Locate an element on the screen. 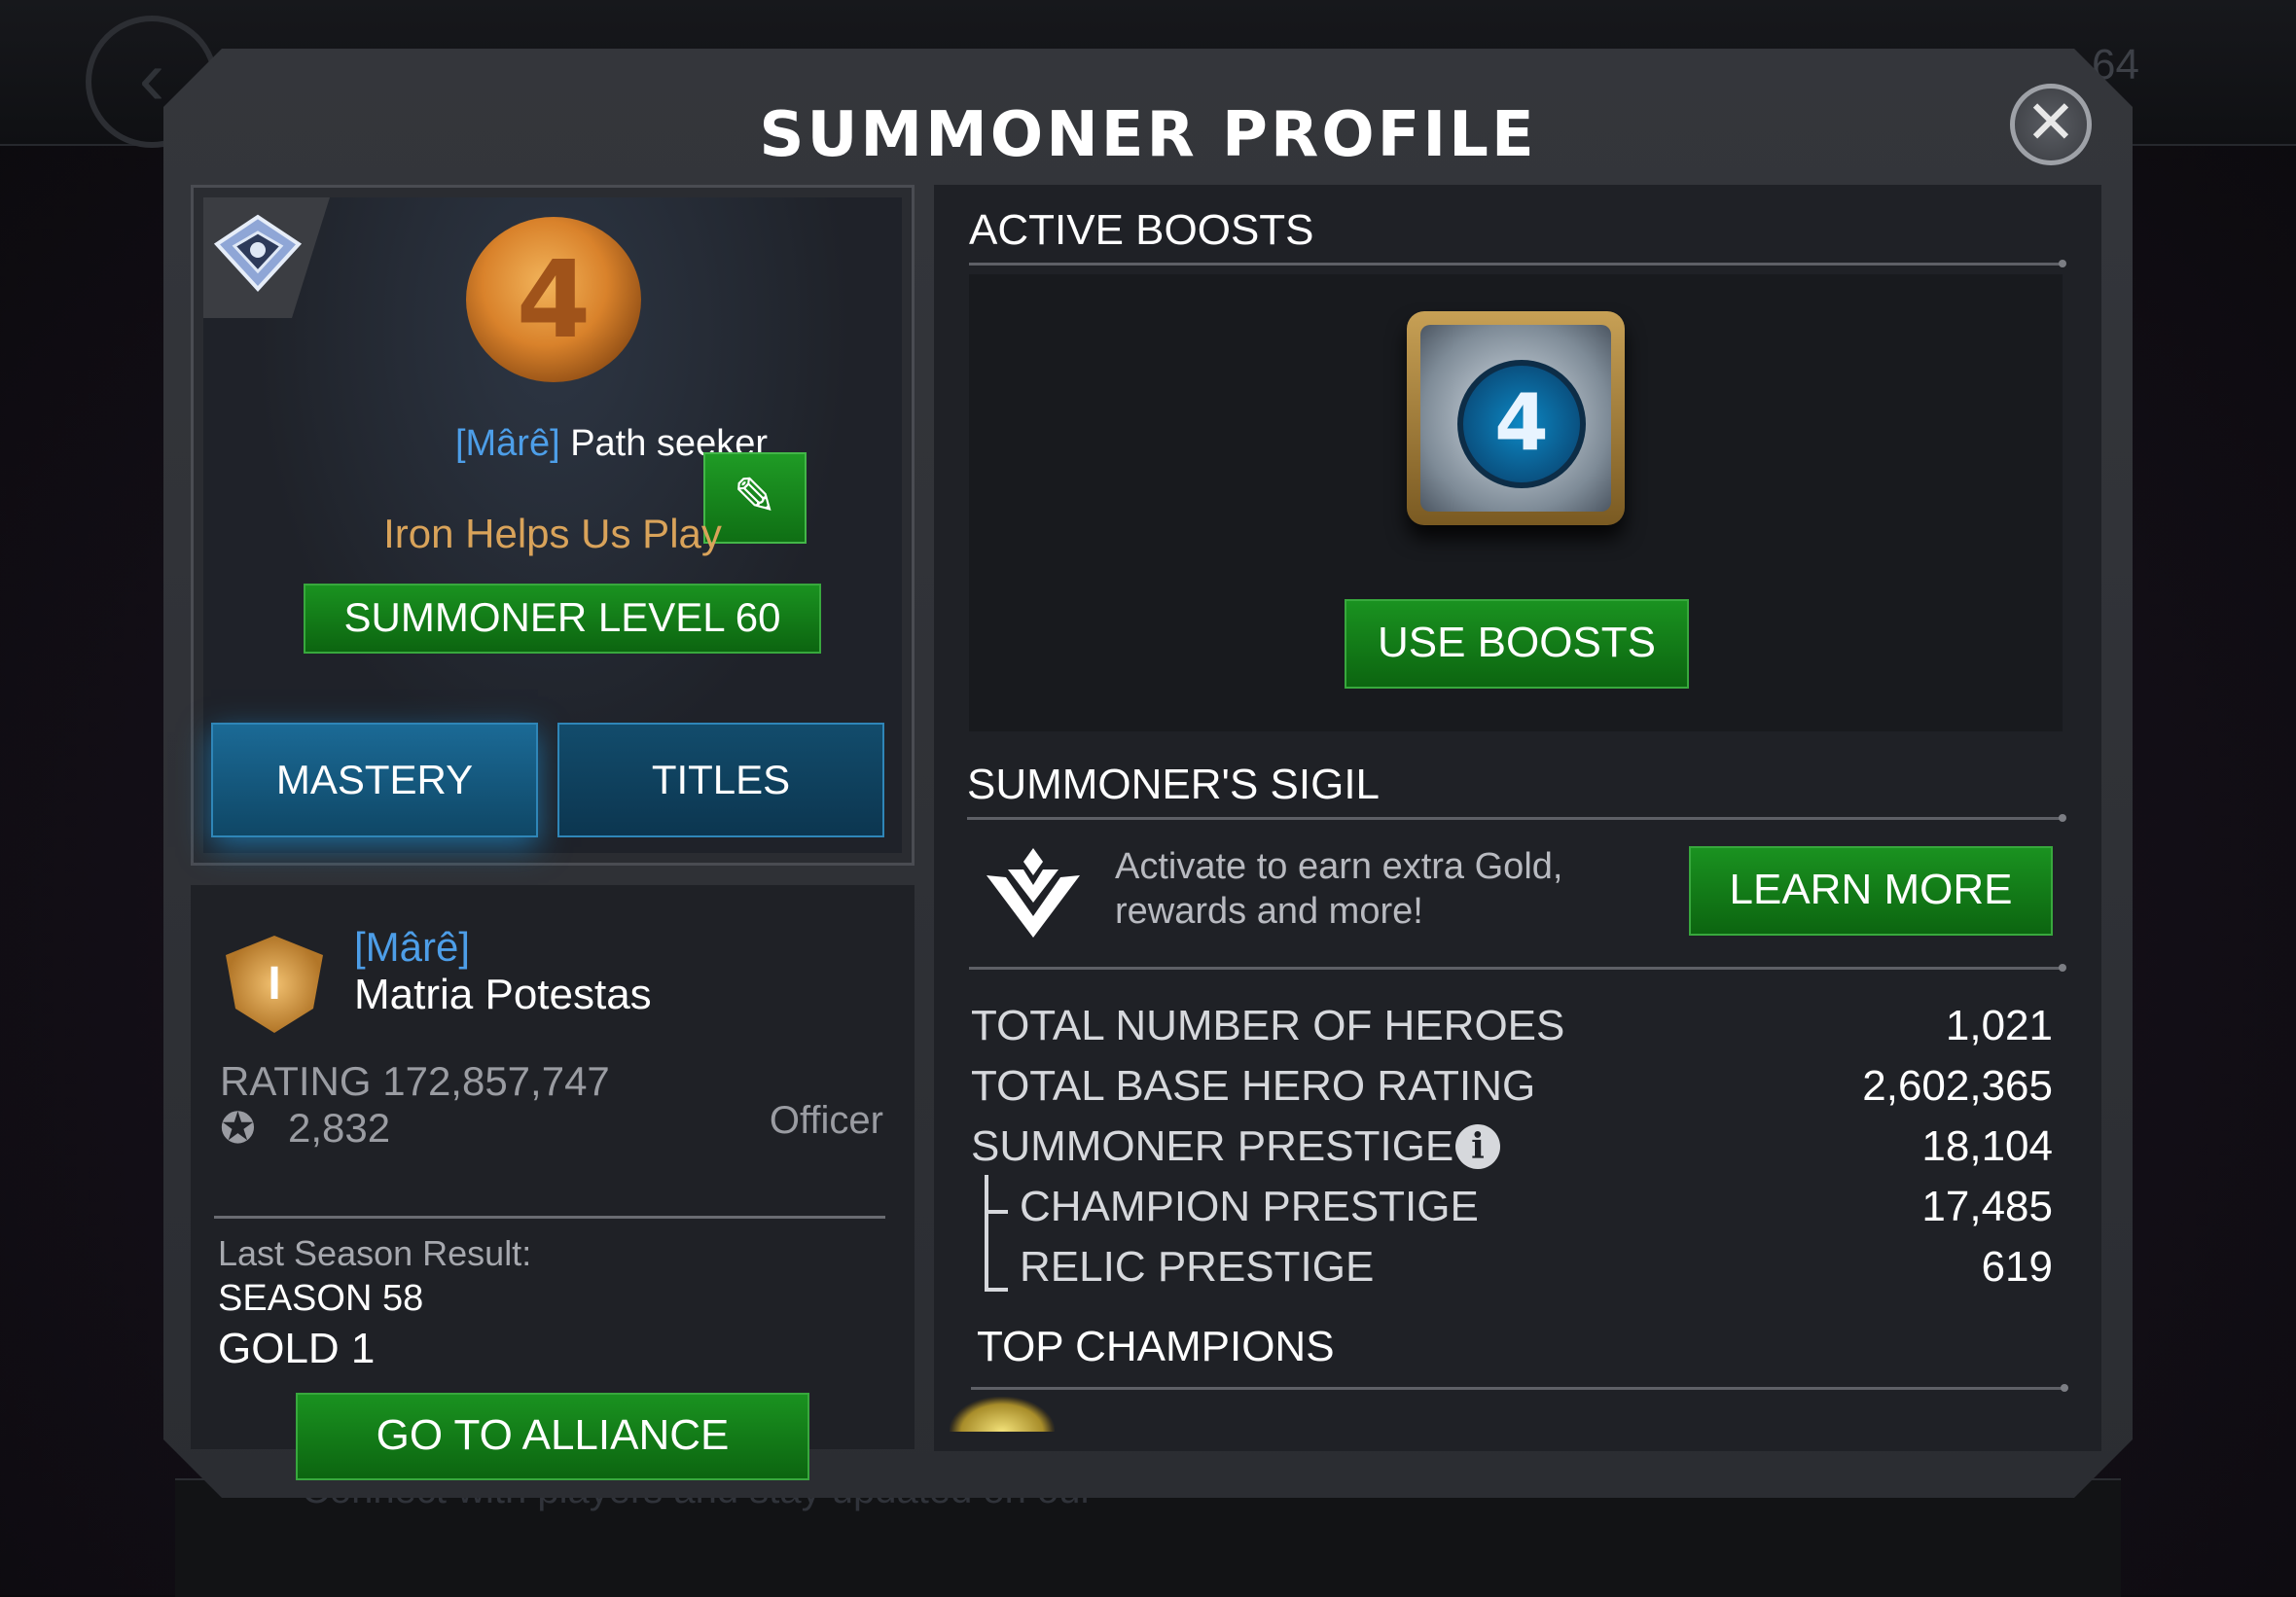 The height and width of the screenshot is (1597, 2296). summoner-alliance-tag: [Mârê] is located at coordinates (507, 443).